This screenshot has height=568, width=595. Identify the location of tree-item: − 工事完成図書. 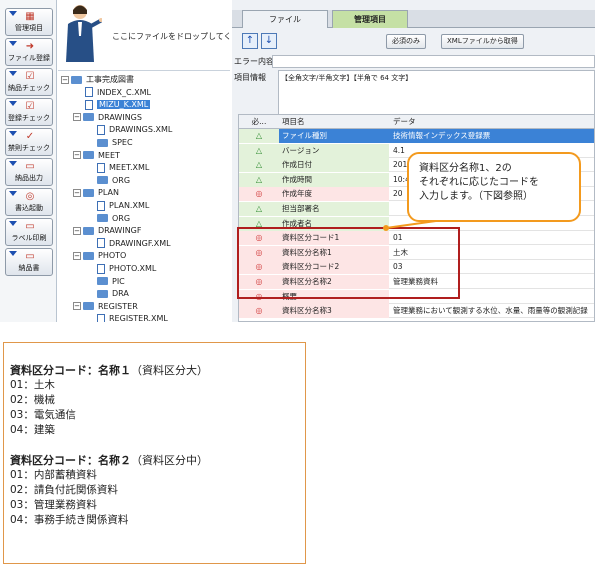
(97, 79).